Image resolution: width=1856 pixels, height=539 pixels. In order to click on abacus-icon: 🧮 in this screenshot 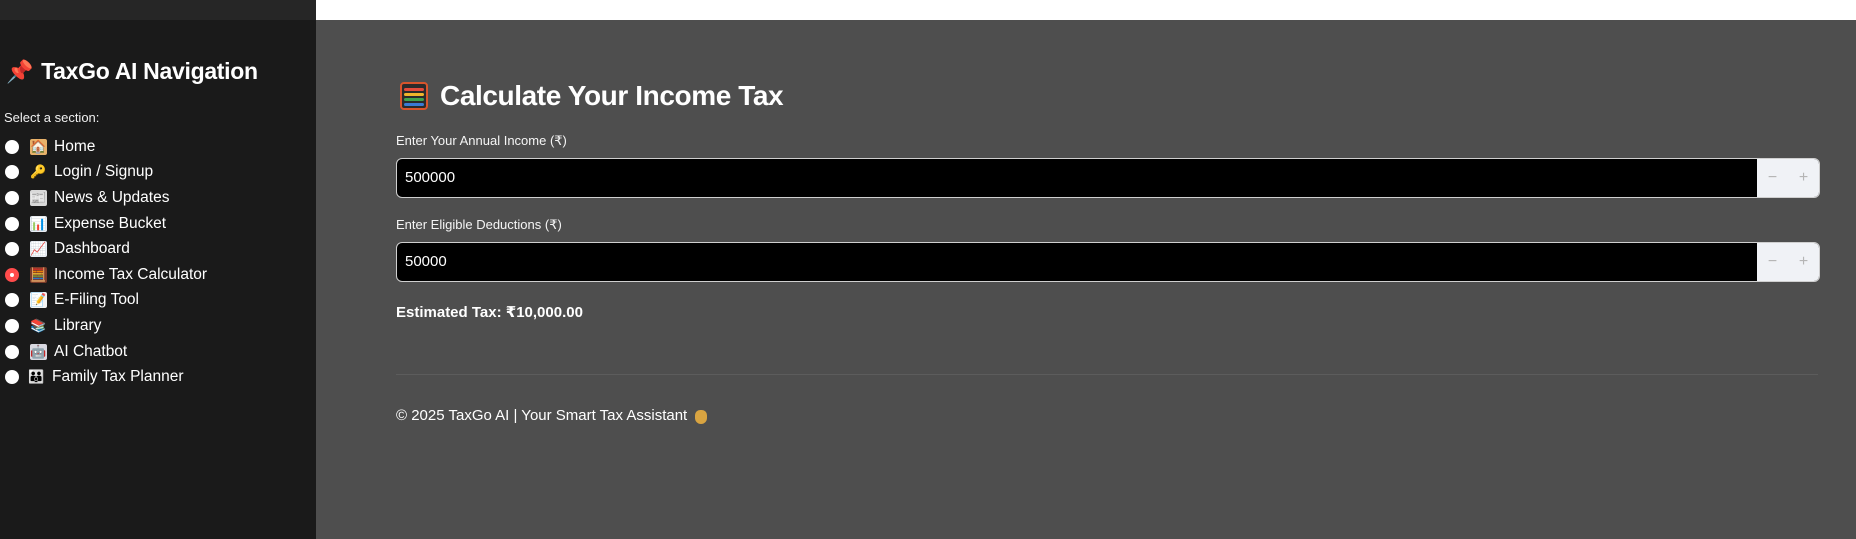, I will do `click(38, 274)`.